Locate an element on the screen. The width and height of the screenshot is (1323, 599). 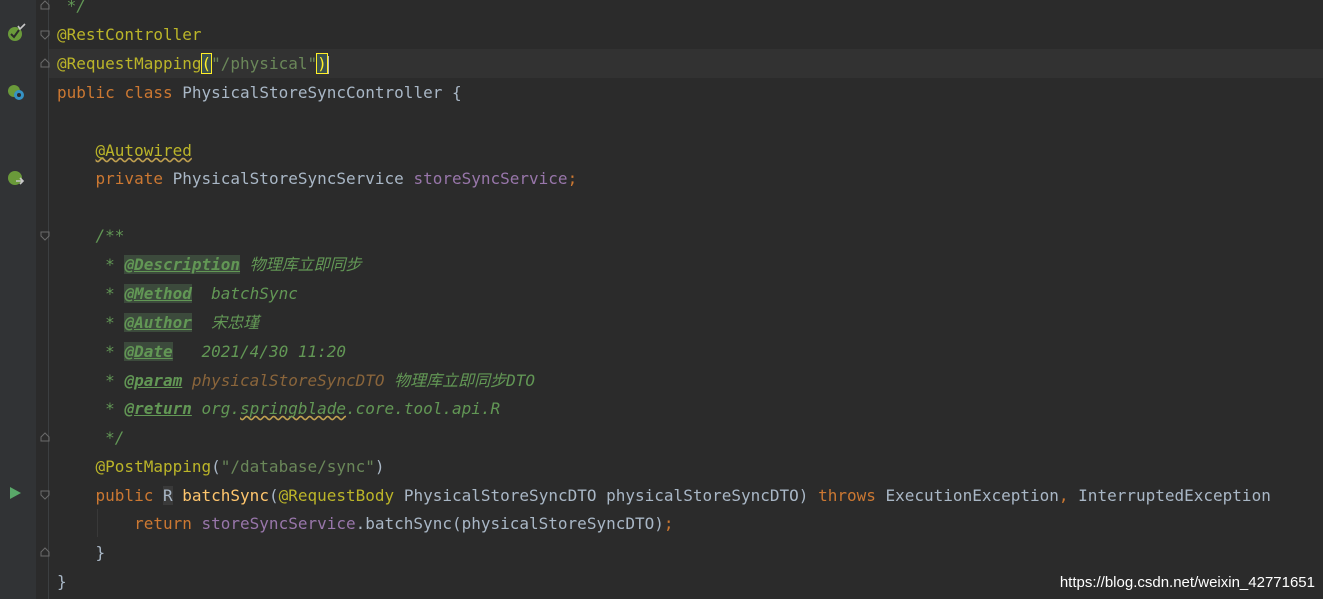
code-line: * @Date 2021/4/30 11:20 is located at coordinates (201, 351).